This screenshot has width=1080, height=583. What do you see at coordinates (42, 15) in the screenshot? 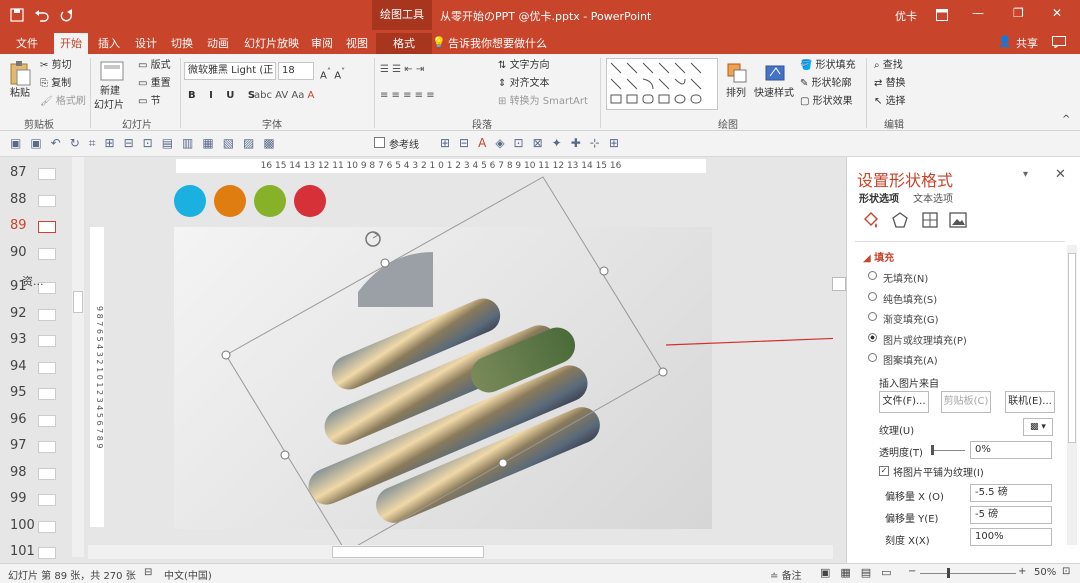
I see `undo-icon` at bounding box center [42, 15].